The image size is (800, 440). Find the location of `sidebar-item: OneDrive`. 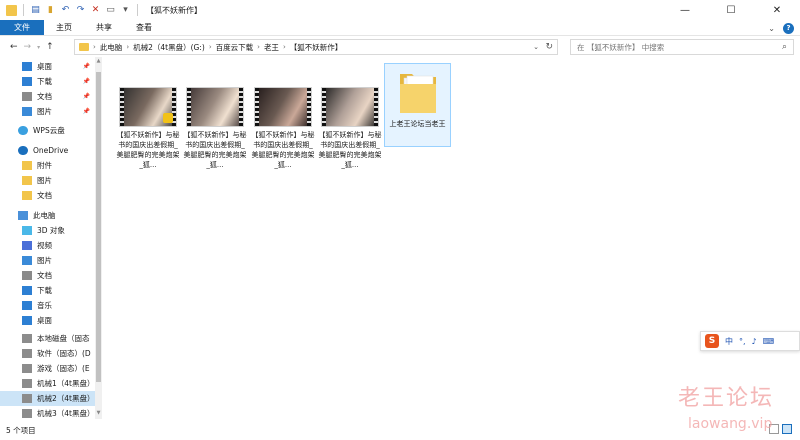

sidebar-item: OneDrive is located at coordinates (50, 150).